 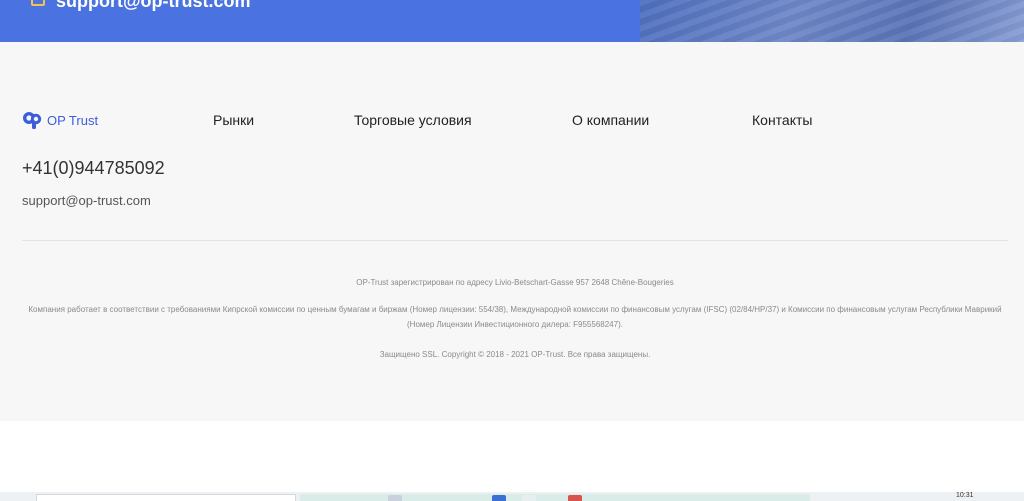 I want to click on footer-phone: +41(0)944785092, so click(x=93, y=168).